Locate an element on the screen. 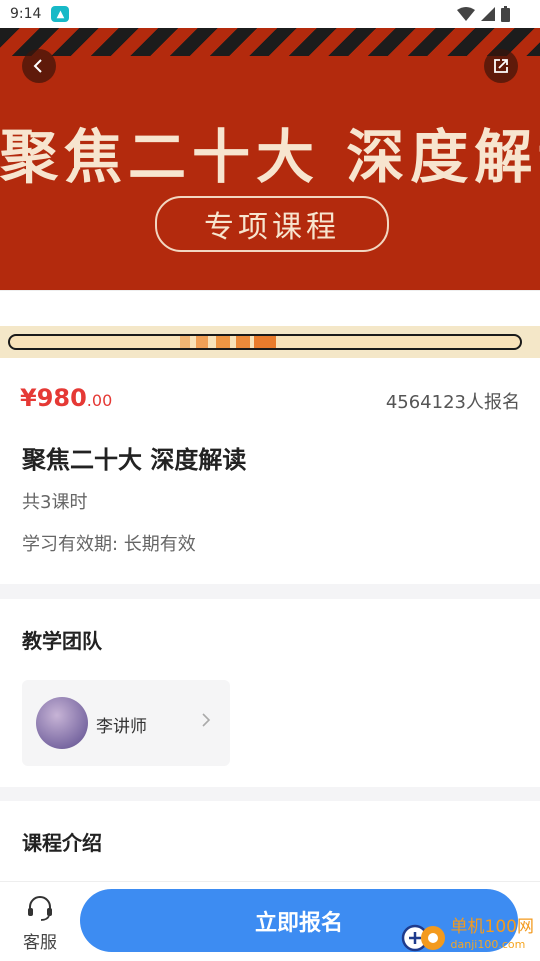  price: ¥980.00 is located at coordinates (66, 398).